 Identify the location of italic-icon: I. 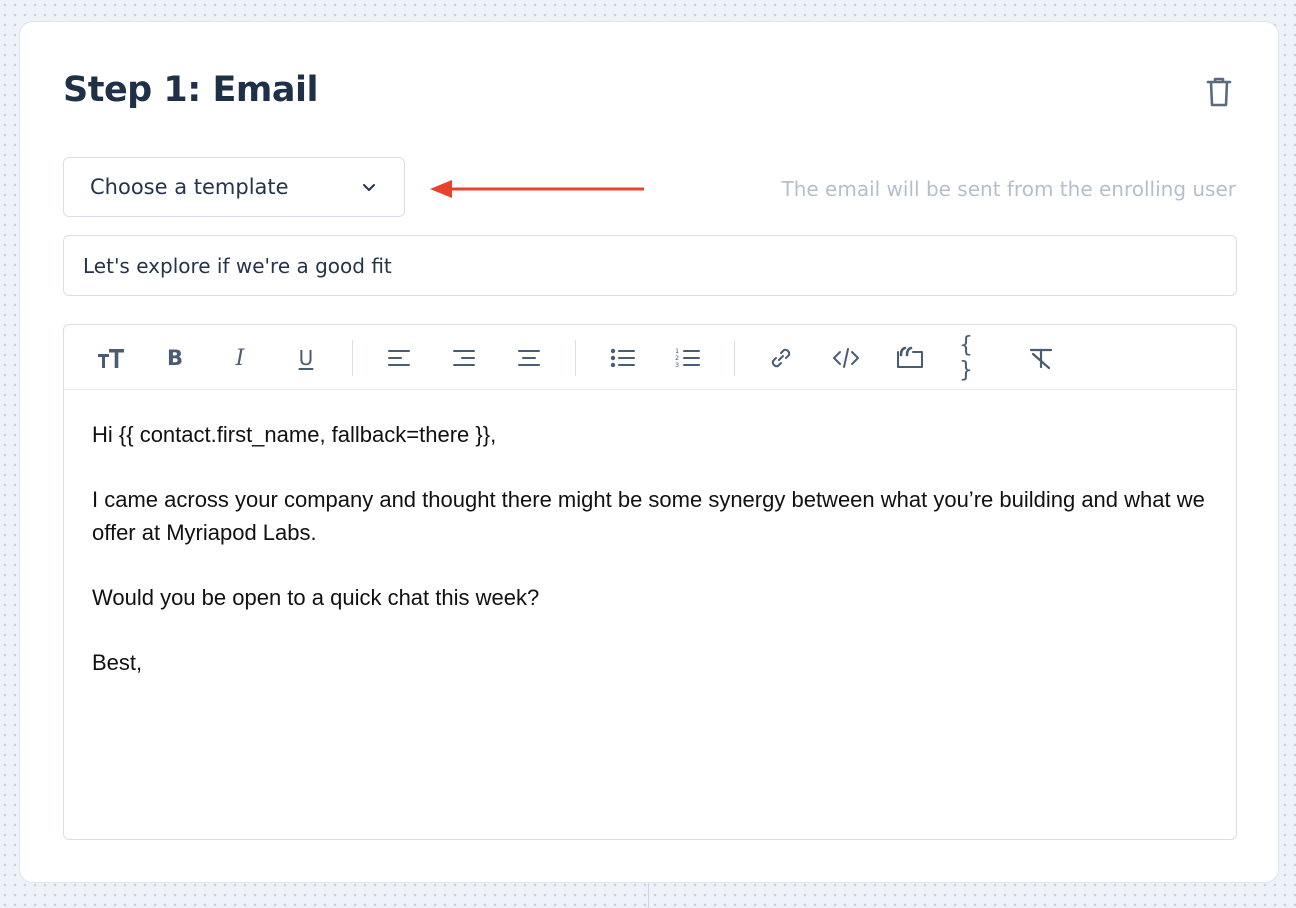
(240, 358).